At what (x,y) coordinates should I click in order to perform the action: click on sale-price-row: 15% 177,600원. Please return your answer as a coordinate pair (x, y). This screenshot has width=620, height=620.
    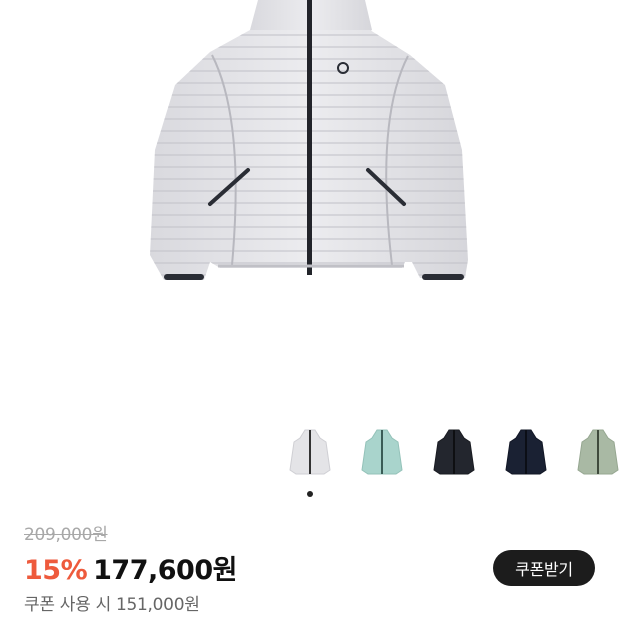
    Looking at the image, I should click on (130, 567).